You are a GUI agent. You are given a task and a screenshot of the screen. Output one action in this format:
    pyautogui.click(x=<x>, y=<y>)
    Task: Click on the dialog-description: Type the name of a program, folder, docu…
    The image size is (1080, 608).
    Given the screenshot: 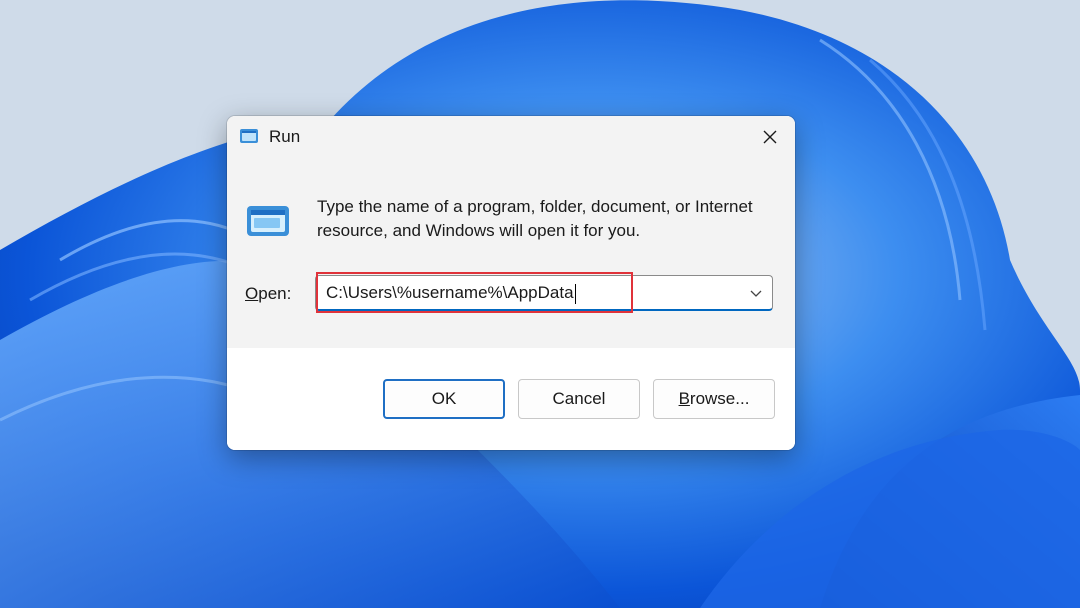 What is the action you would take?
    pyautogui.click(x=535, y=218)
    